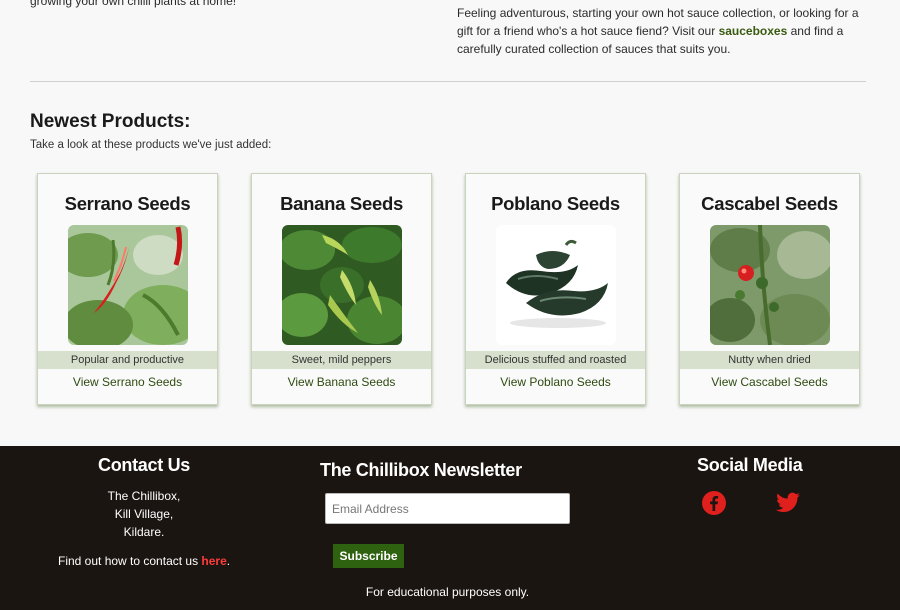 The width and height of the screenshot is (900, 610). I want to click on address-line: Kill Village,, so click(144, 514).